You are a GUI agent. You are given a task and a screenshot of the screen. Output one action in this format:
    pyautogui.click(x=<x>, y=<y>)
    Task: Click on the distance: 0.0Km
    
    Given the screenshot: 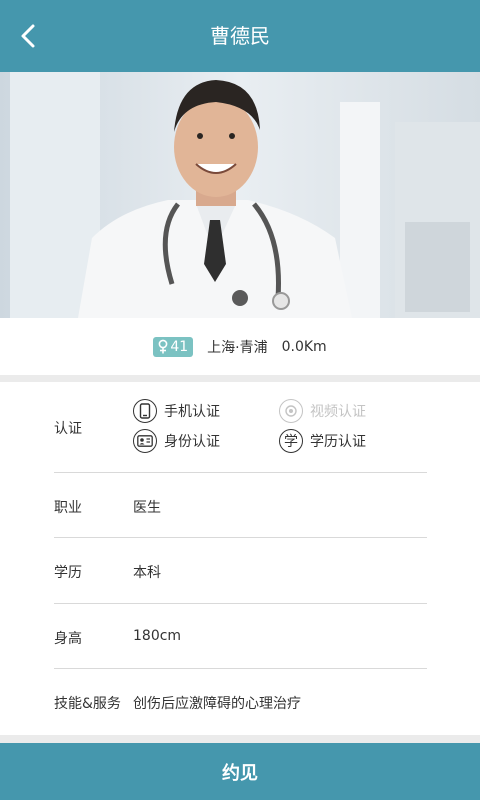 What is the action you would take?
    pyautogui.click(x=304, y=346)
    